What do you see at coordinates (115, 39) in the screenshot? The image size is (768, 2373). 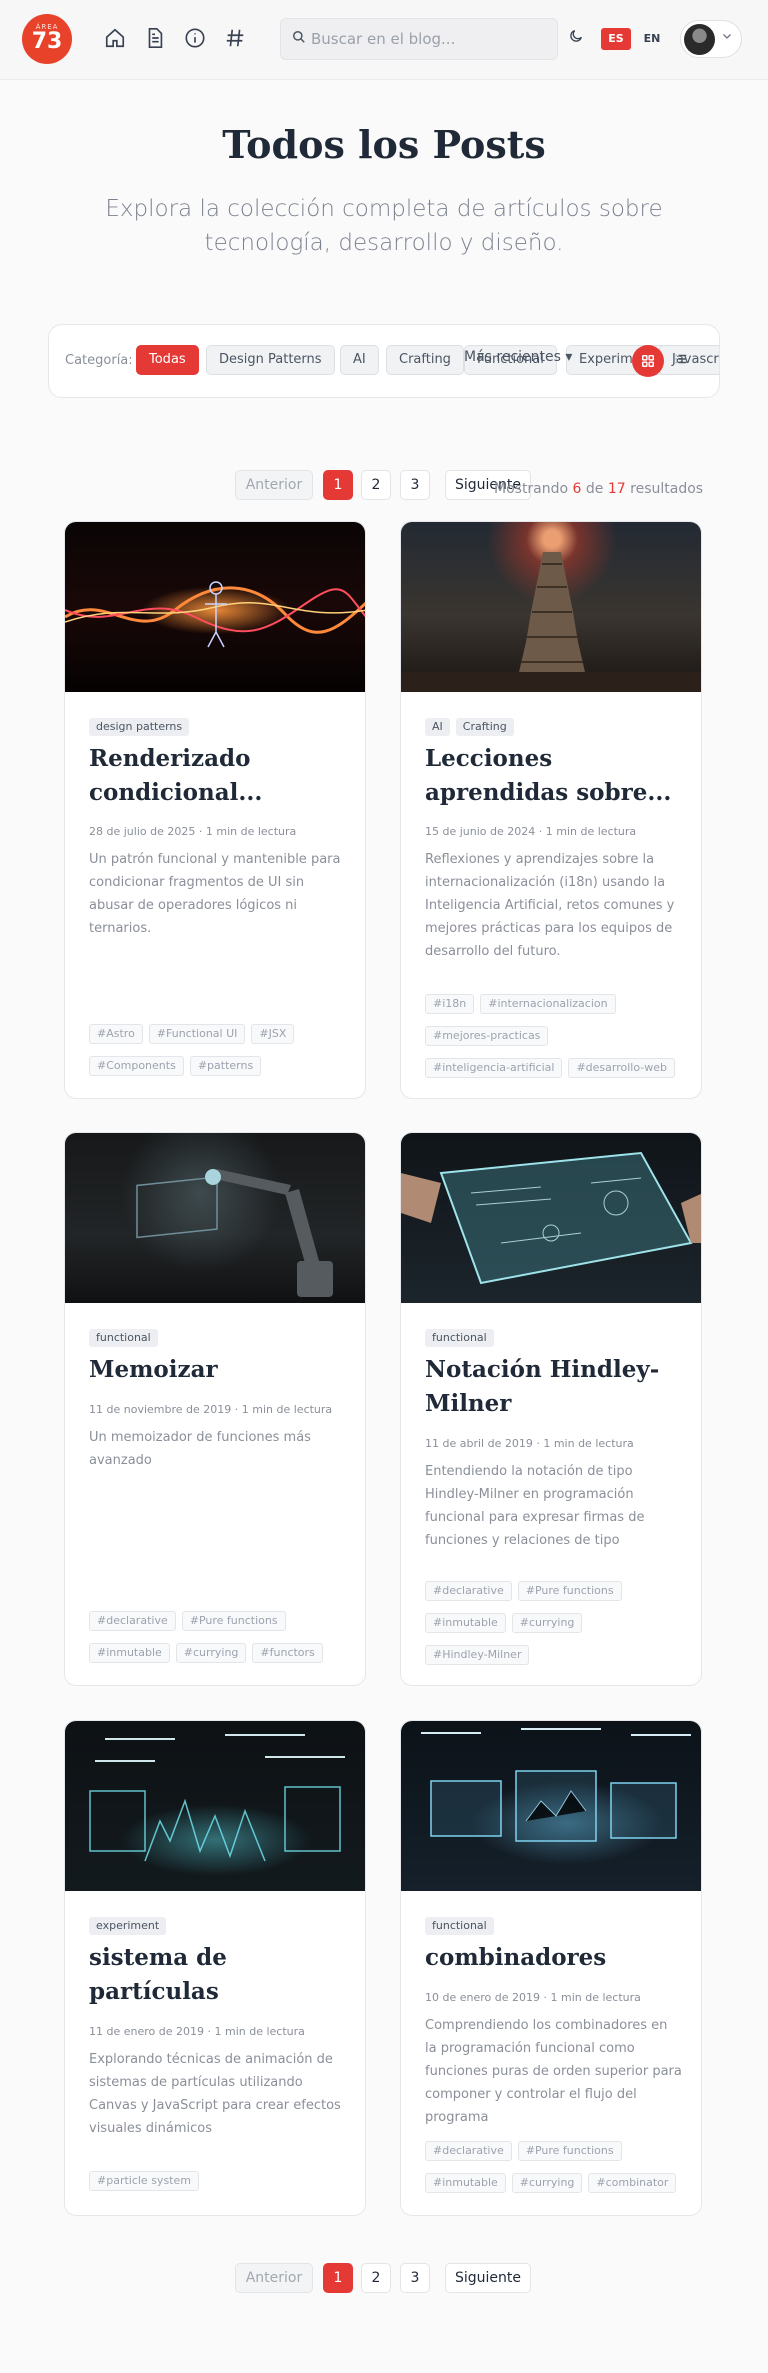 I see `home-icon` at bounding box center [115, 39].